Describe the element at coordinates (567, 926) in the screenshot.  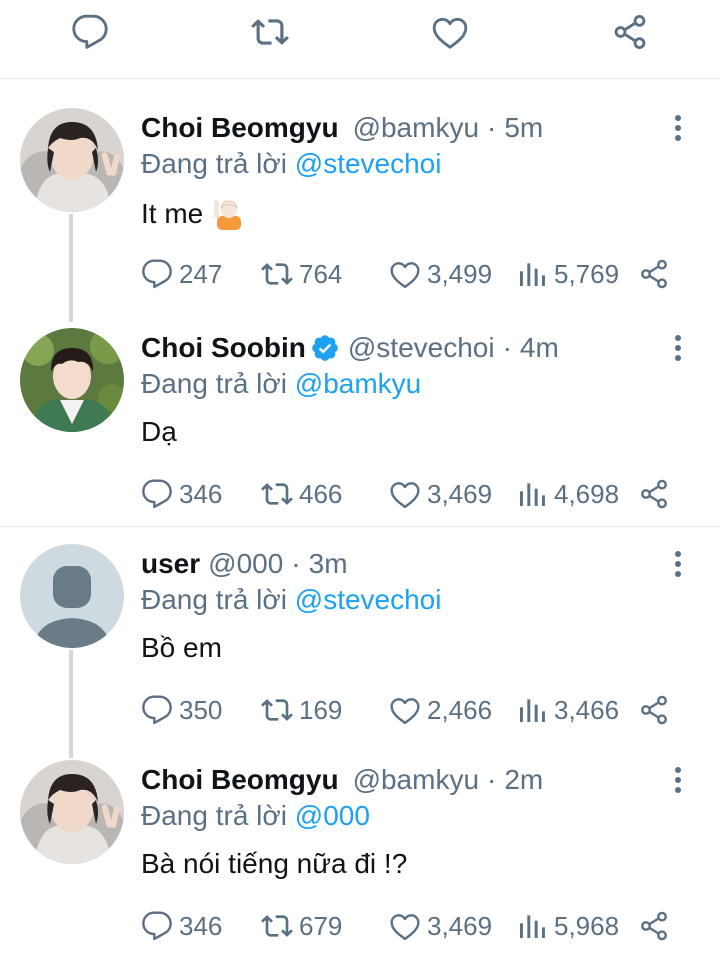
I see `views-button: 5,968` at that location.